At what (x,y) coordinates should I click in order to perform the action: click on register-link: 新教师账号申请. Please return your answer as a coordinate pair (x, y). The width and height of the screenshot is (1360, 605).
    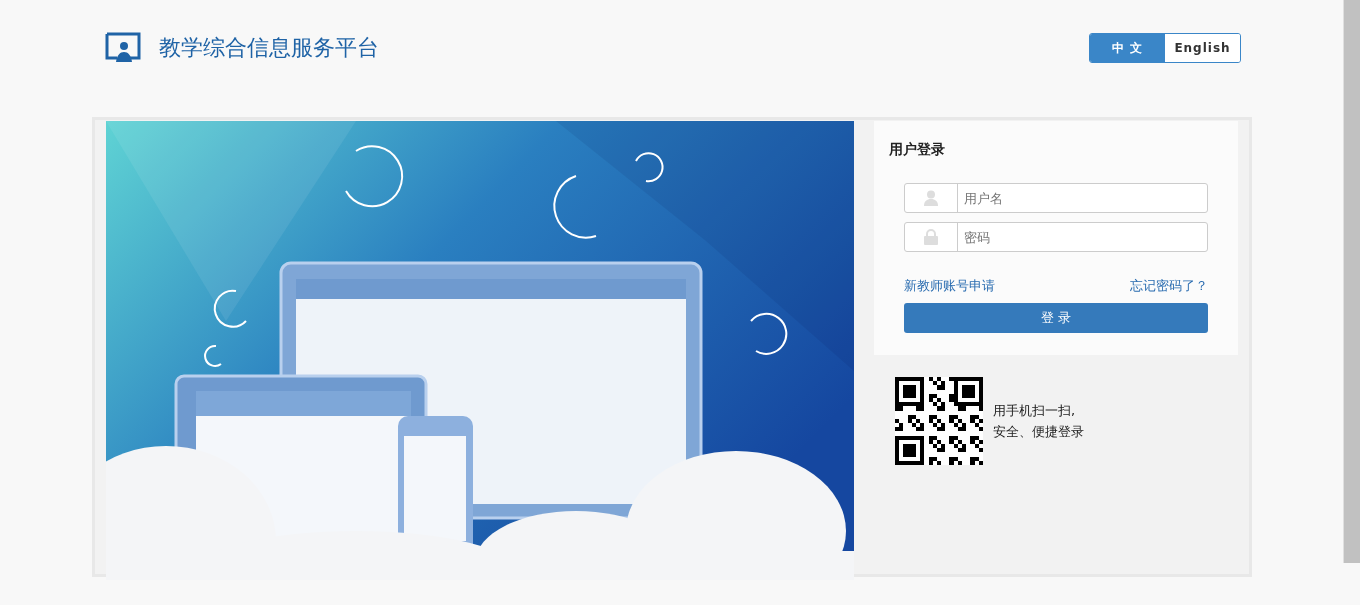
    Looking at the image, I should click on (949, 286).